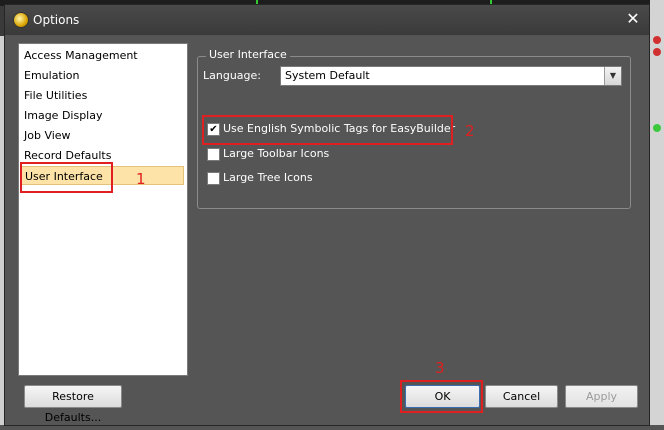 This screenshot has height=430, width=664. What do you see at coordinates (268, 177) in the screenshot?
I see `option-label: Large Tree Icons` at bounding box center [268, 177].